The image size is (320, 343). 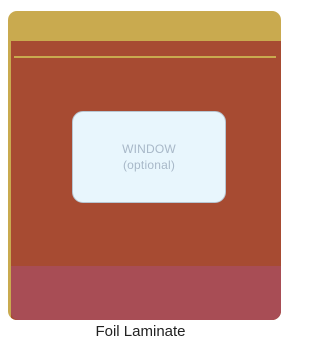 I want to click on window-panel: WINDOW (optional), so click(x=149, y=157).